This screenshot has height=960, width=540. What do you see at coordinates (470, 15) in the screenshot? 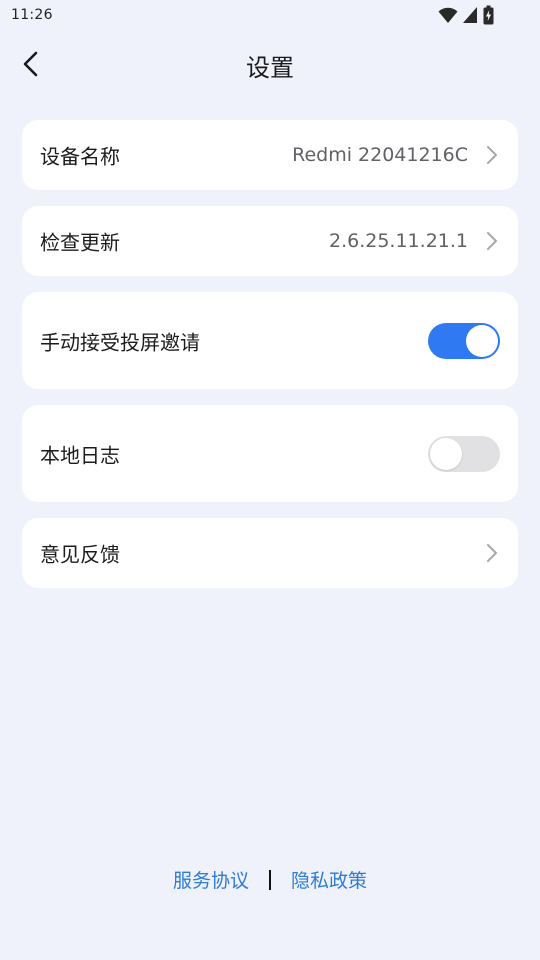
I see `signal-icon` at bounding box center [470, 15].